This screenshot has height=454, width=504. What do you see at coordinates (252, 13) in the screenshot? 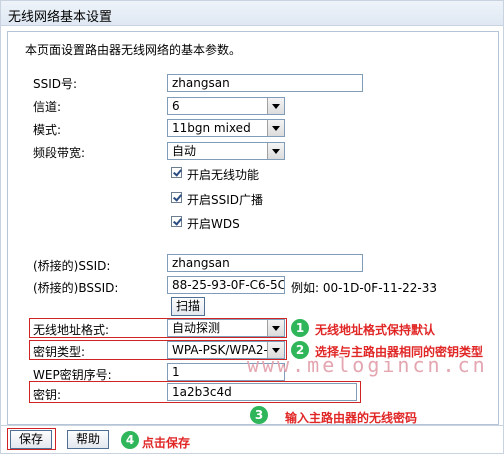
I see `title-bar: 无线网络基本设置` at bounding box center [252, 13].